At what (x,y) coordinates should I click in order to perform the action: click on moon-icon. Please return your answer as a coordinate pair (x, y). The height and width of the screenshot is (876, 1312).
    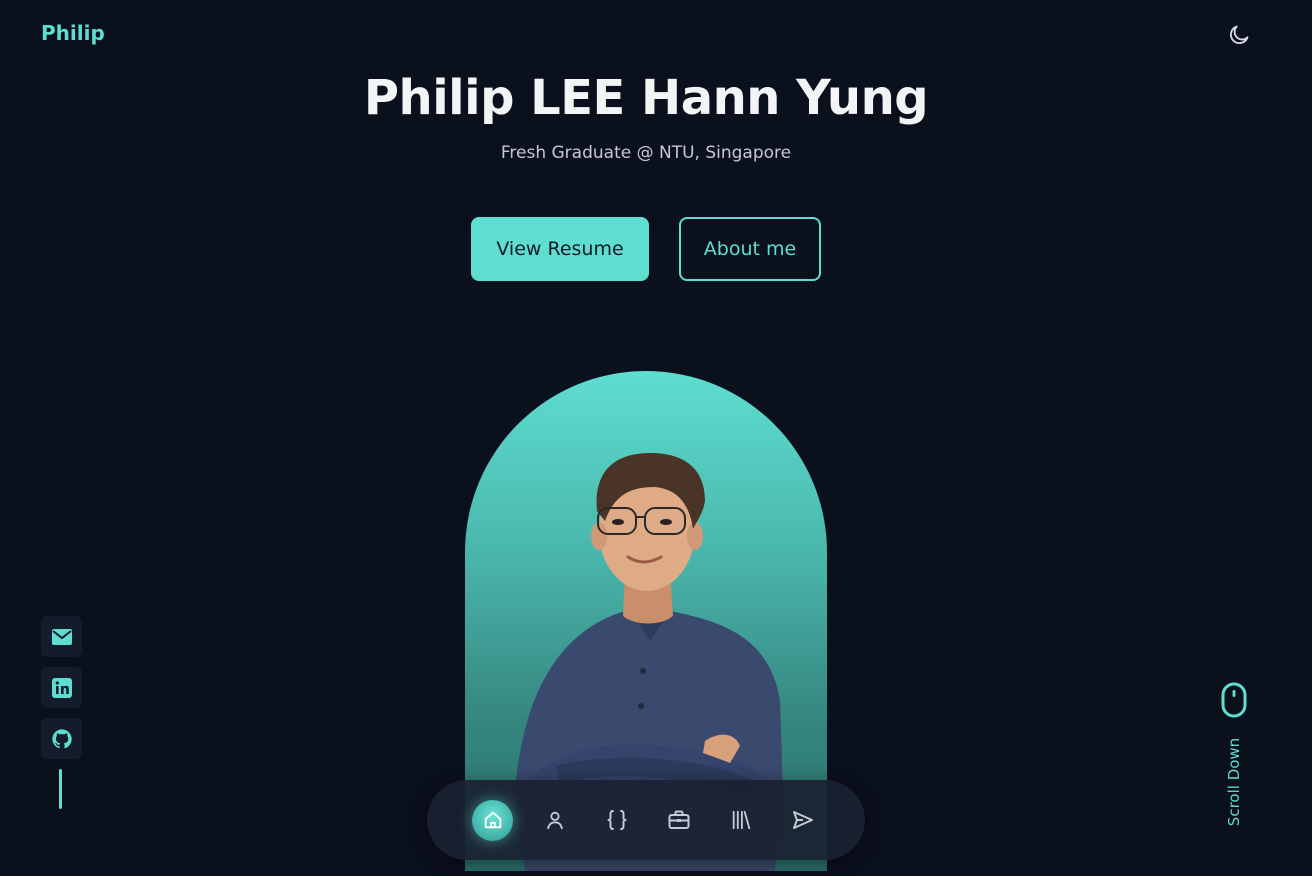
    Looking at the image, I should click on (1239, 35).